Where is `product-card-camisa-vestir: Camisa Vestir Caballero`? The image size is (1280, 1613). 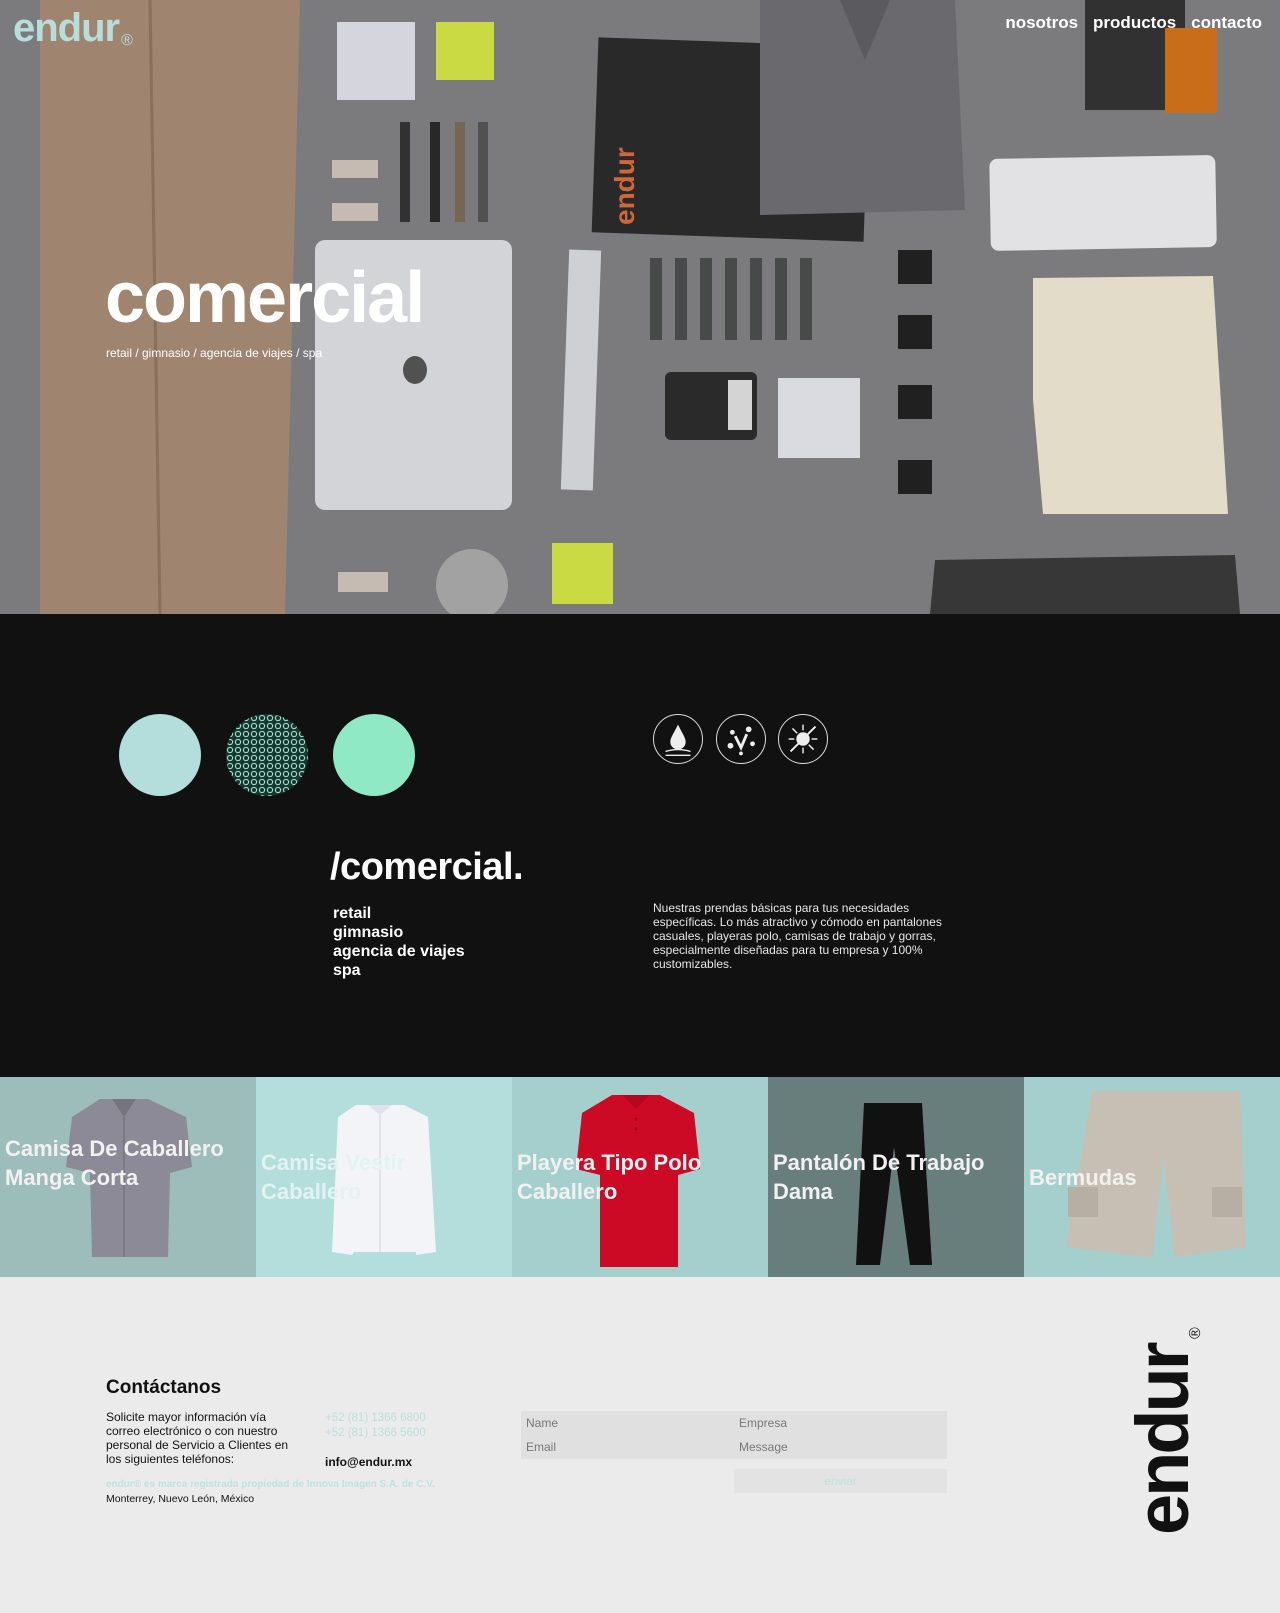 product-card-camisa-vestir: Camisa Vestir Caballero is located at coordinates (384, 1177).